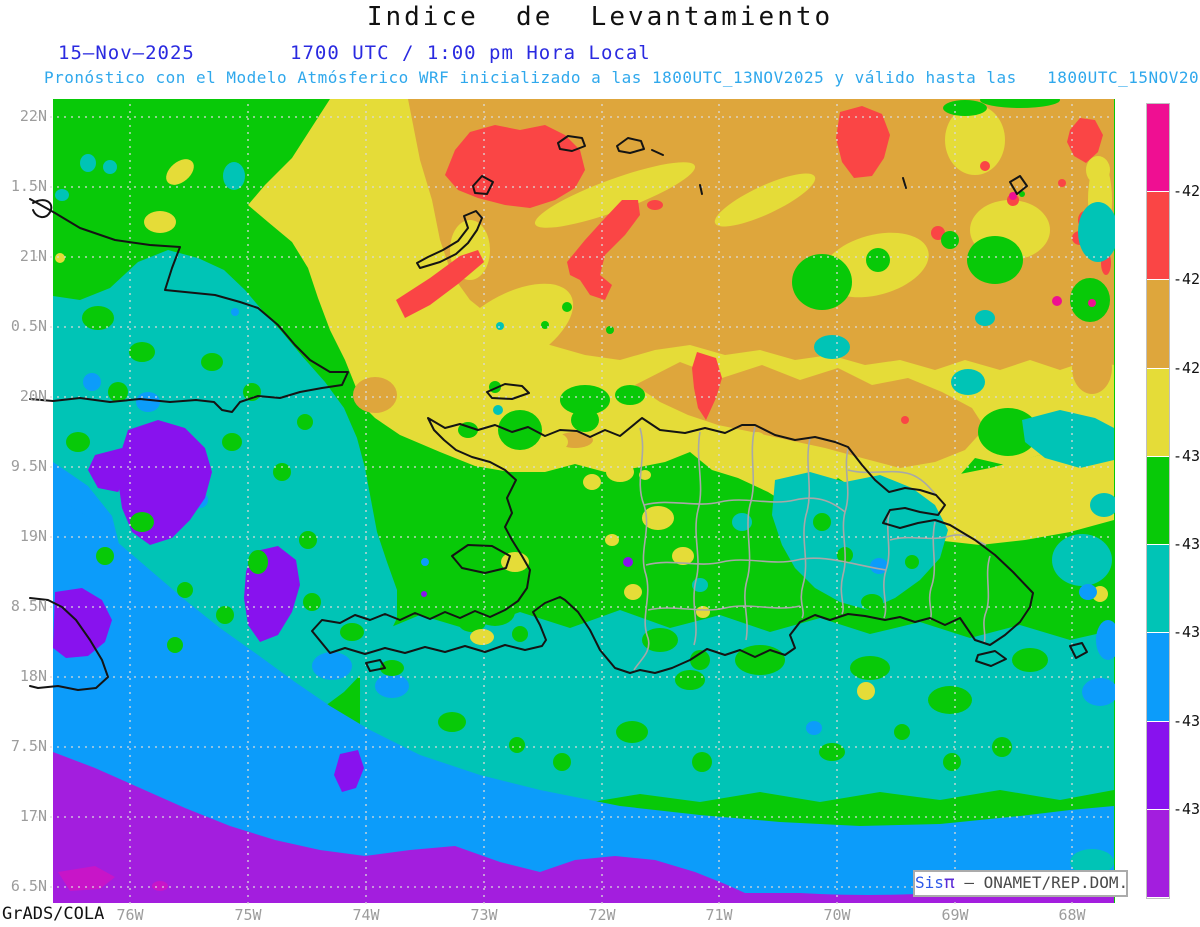 The height and width of the screenshot is (927, 1200). What do you see at coordinates (28, 746) in the screenshot?
I see `lat-tick-label: 7.5N` at bounding box center [28, 746].